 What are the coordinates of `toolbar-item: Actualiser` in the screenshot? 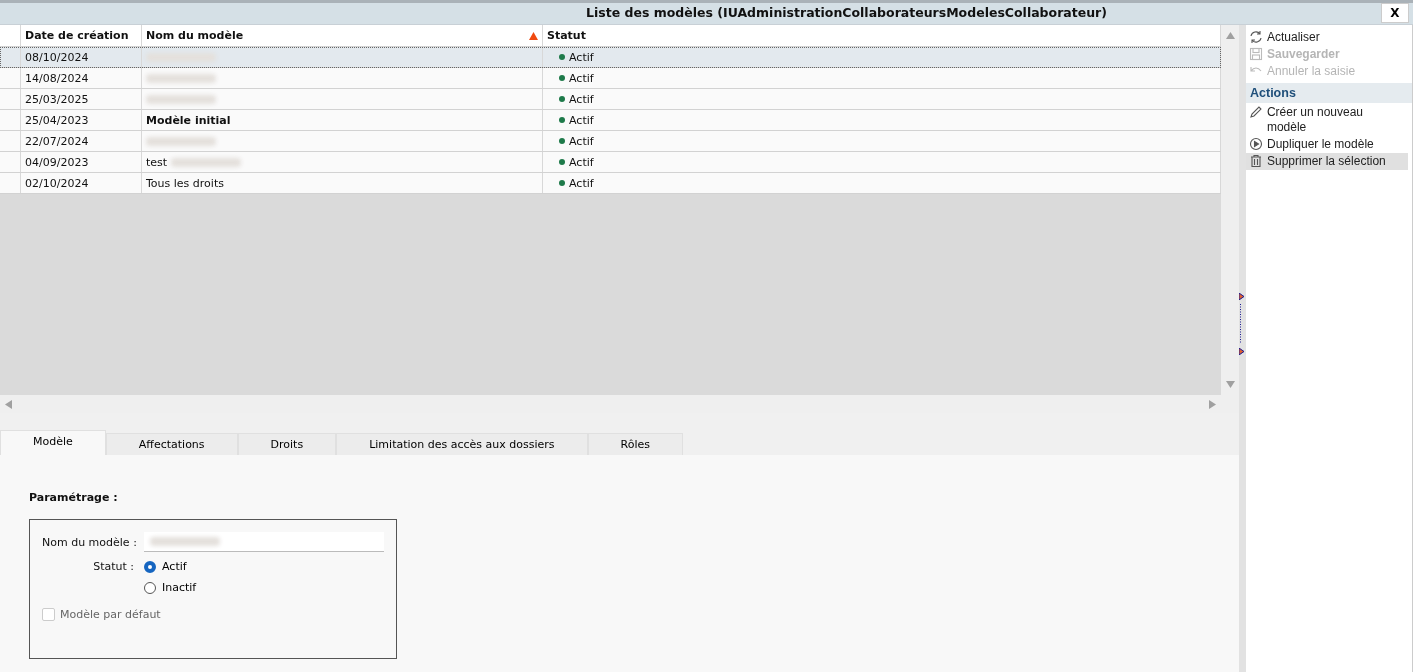 It's located at (1327, 37).